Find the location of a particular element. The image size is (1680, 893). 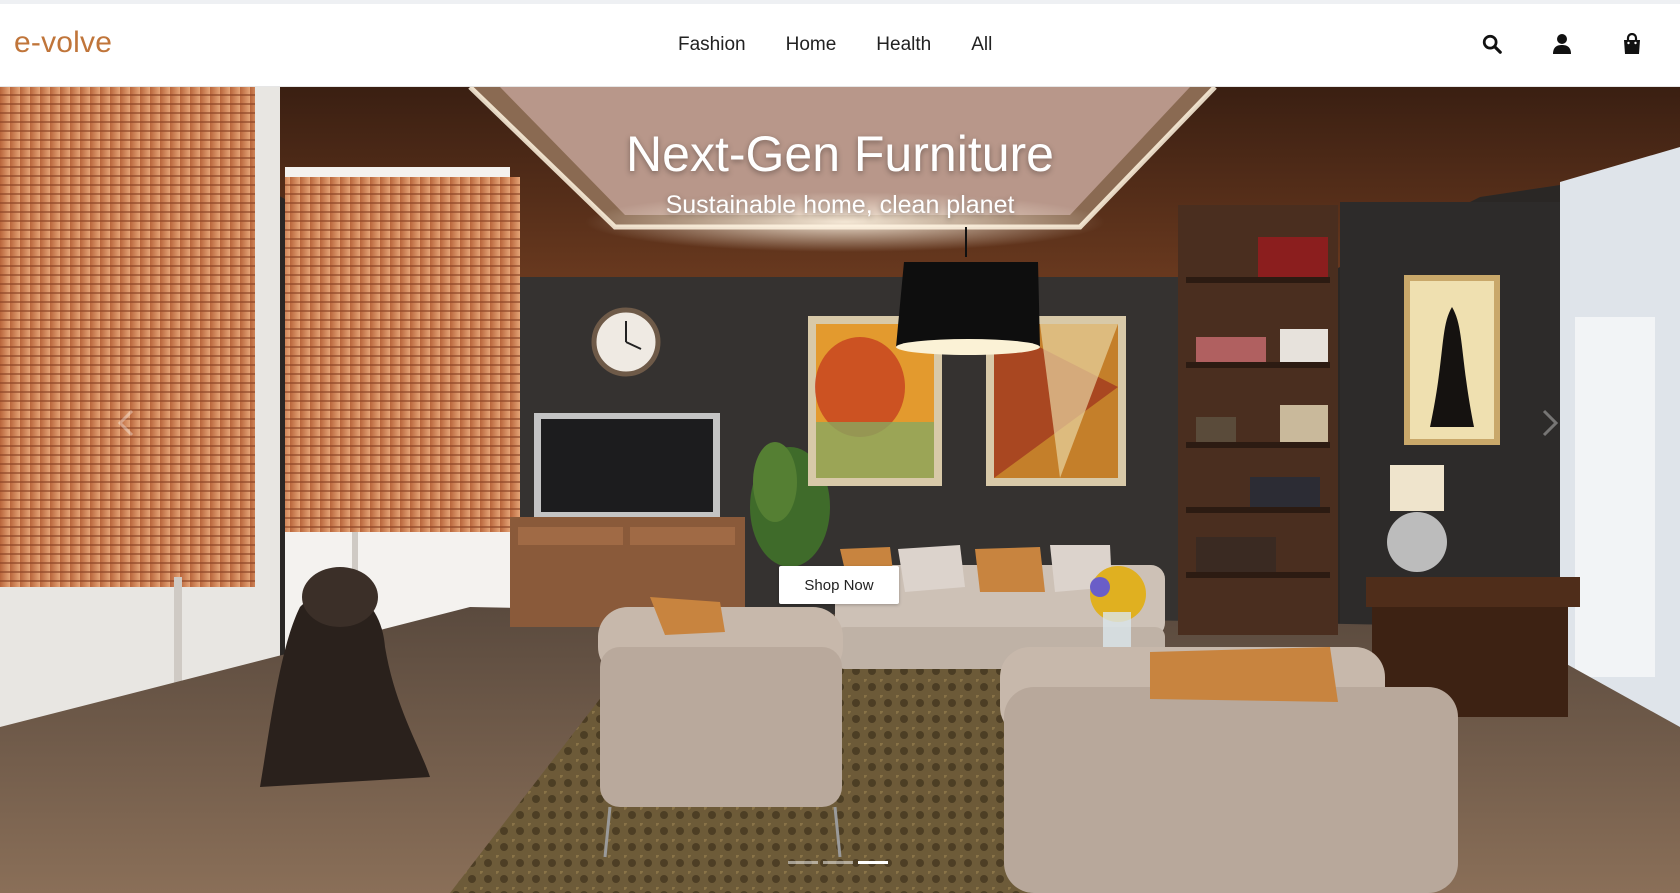

user-icon is located at coordinates (1562, 44).